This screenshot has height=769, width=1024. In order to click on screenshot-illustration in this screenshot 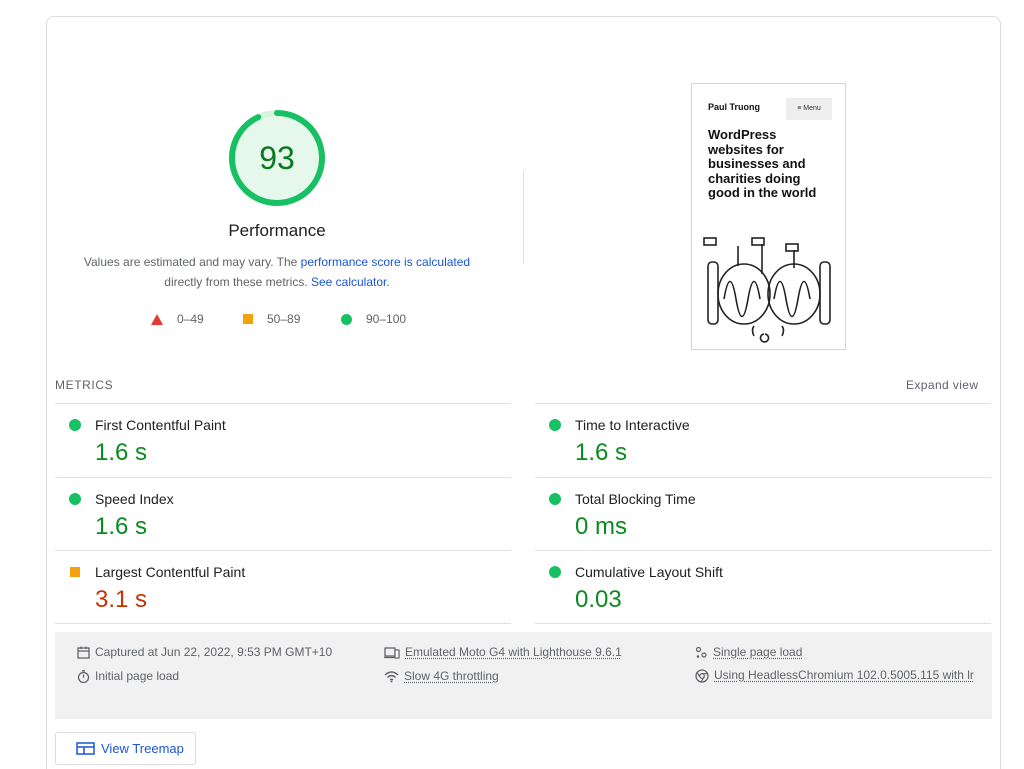, I will do `click(769, 284)`.